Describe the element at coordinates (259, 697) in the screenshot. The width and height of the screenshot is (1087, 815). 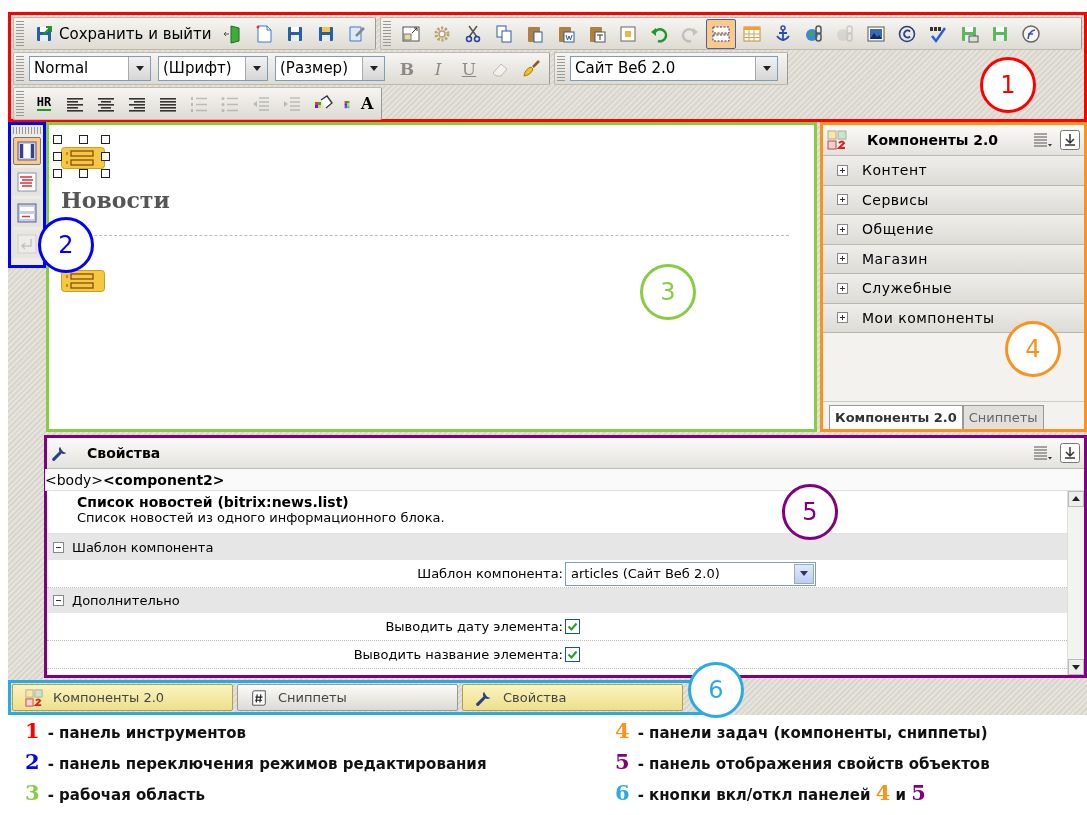
I see `hash-scroll-icon` at that location.